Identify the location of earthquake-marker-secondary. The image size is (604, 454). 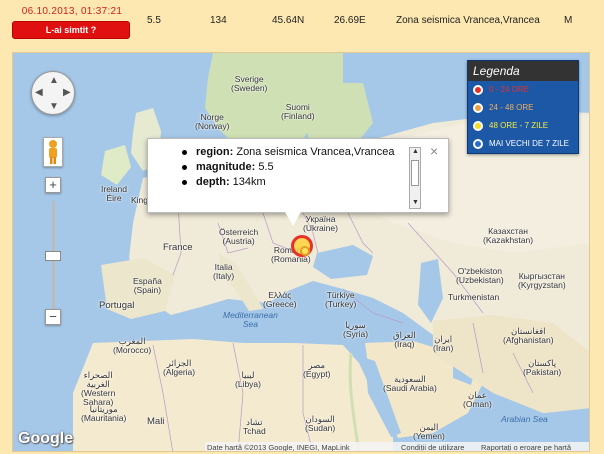
(305, 251).